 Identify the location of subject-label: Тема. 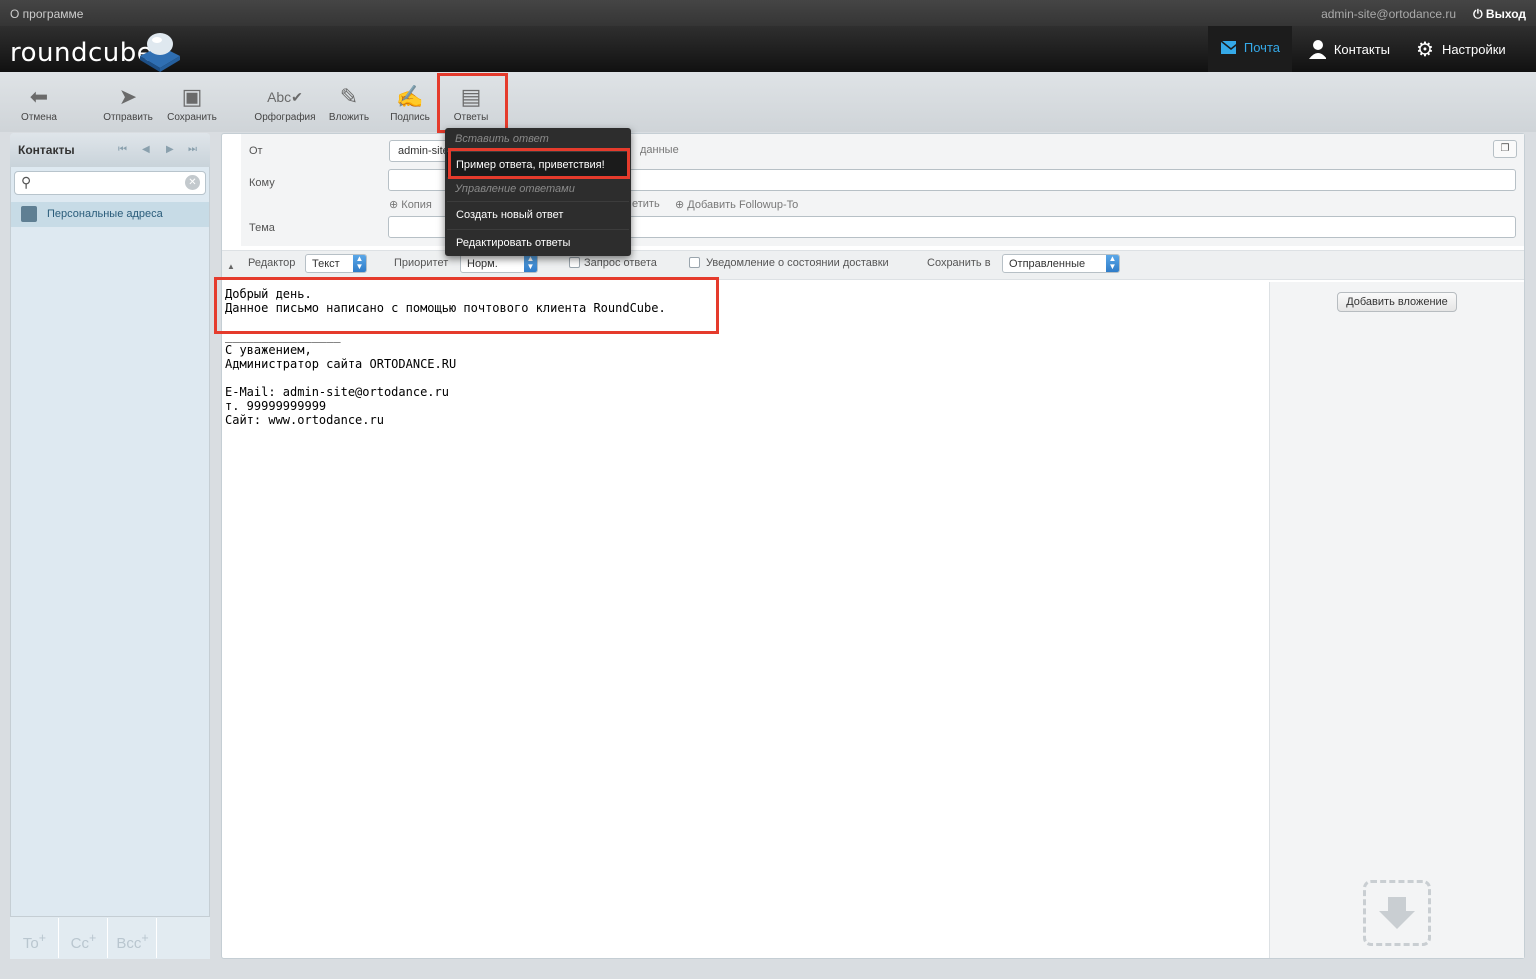
(262, 228).